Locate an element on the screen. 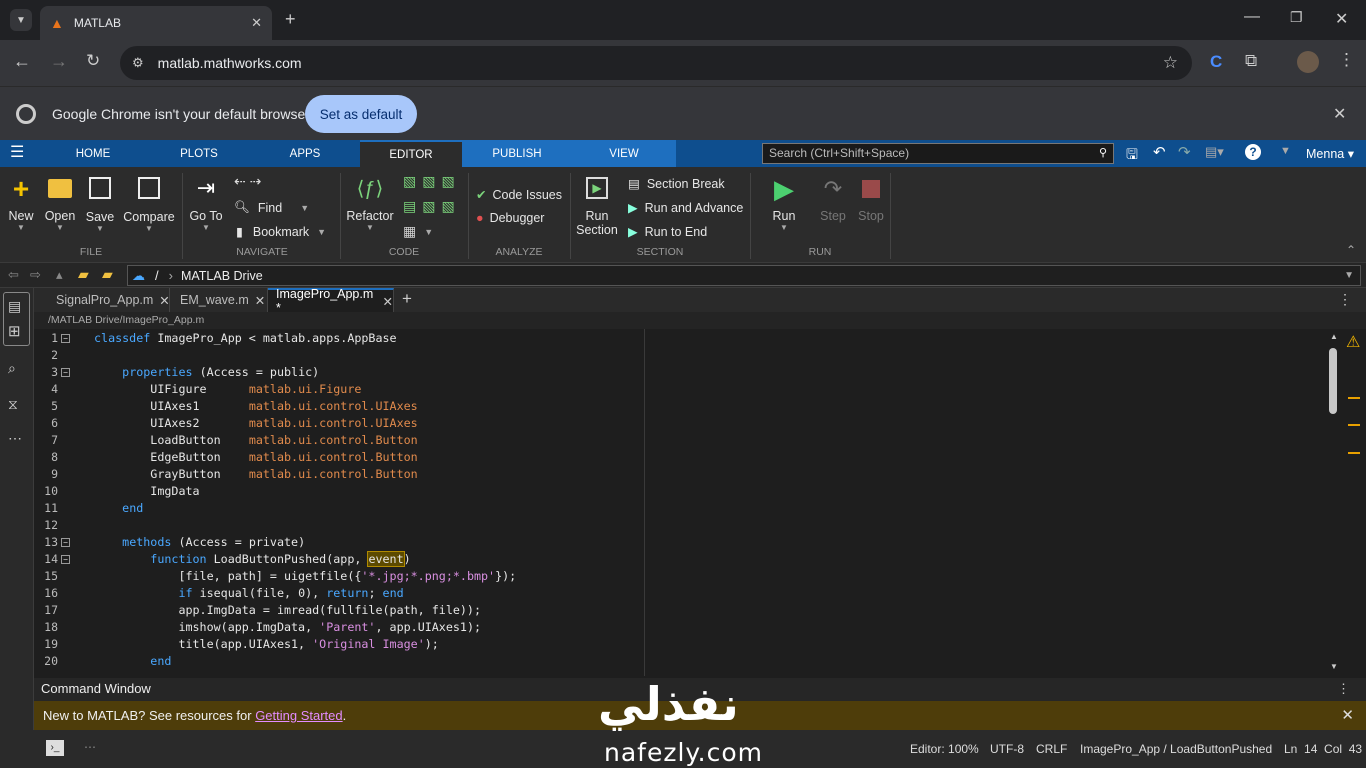 The image size is (1366, 768). command-prompt-icon: ›_ is located at coordinates (55, 748).